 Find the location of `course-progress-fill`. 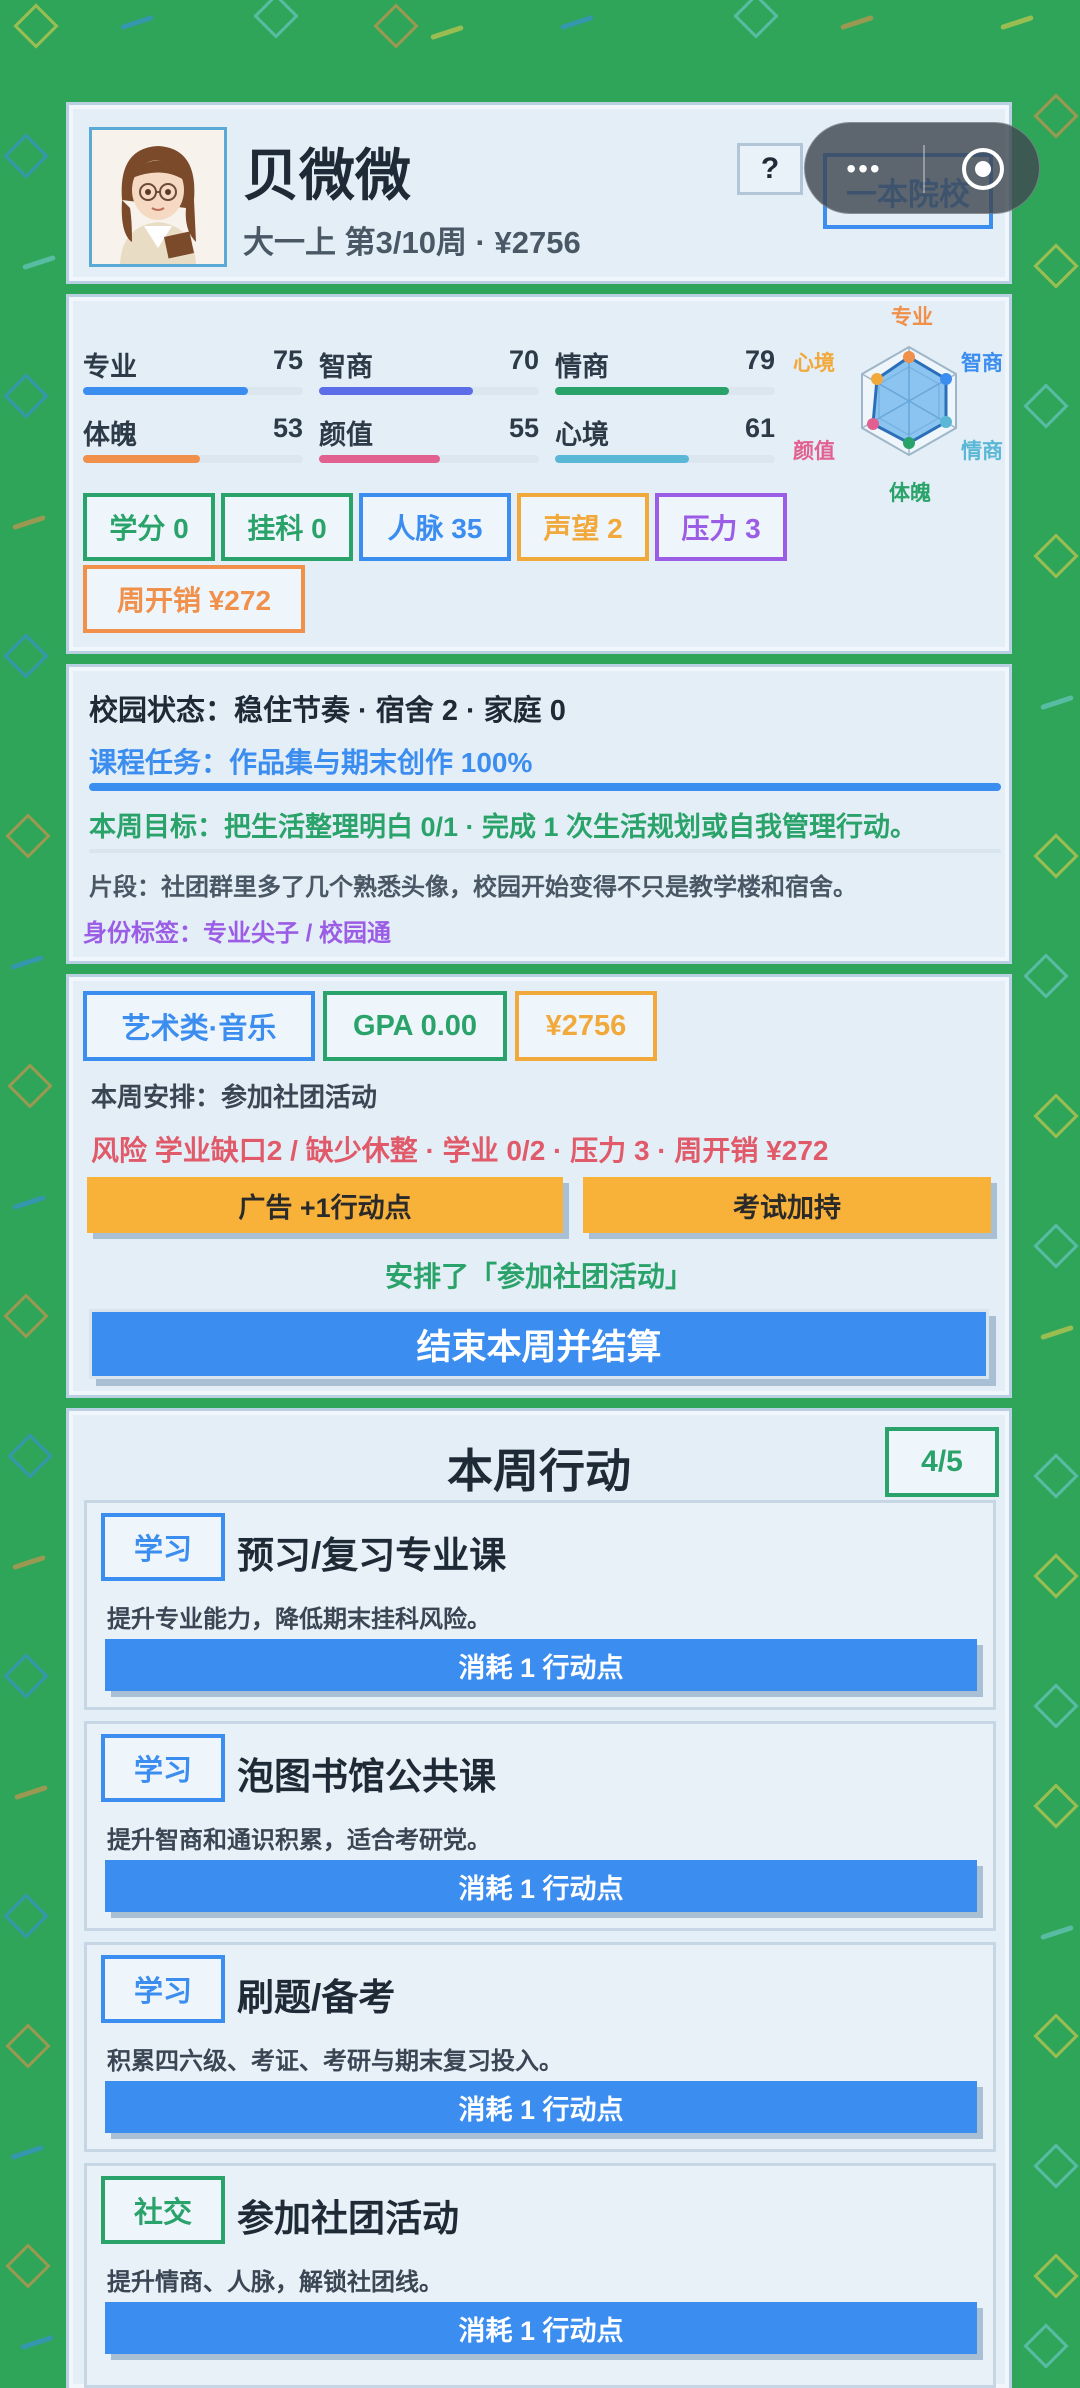

course-progress-fill is located at coordinates (545, 787).